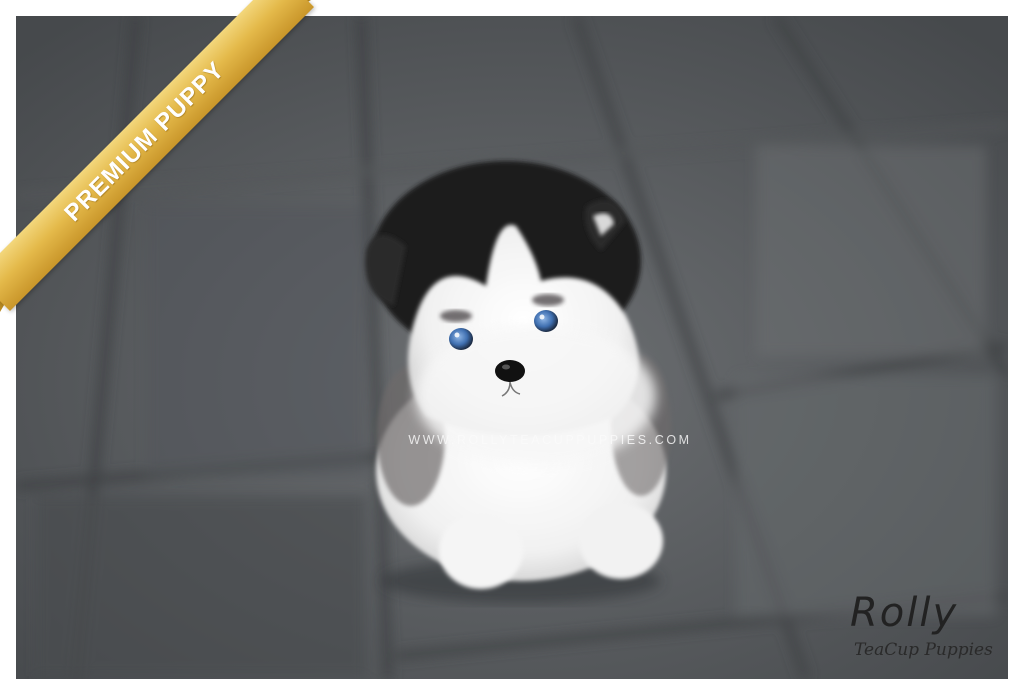 This screenshot has width=1024, height=695. I want to click on rolly-logo: Rolly TeaCup Puppies, so click(926, 630).